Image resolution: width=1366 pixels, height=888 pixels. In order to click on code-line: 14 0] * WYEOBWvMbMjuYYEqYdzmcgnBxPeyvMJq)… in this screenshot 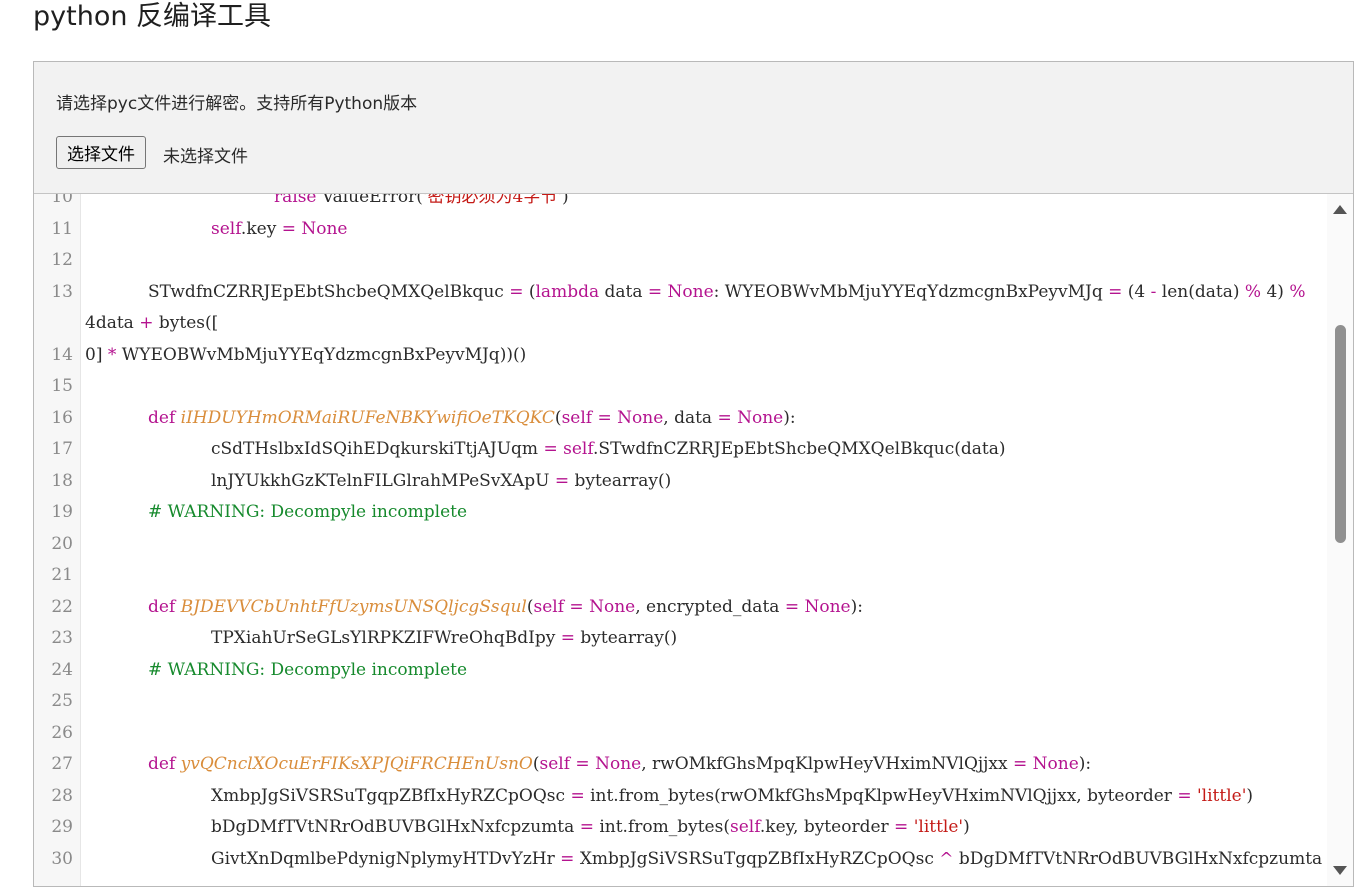, I will do `click(680, 356)`.